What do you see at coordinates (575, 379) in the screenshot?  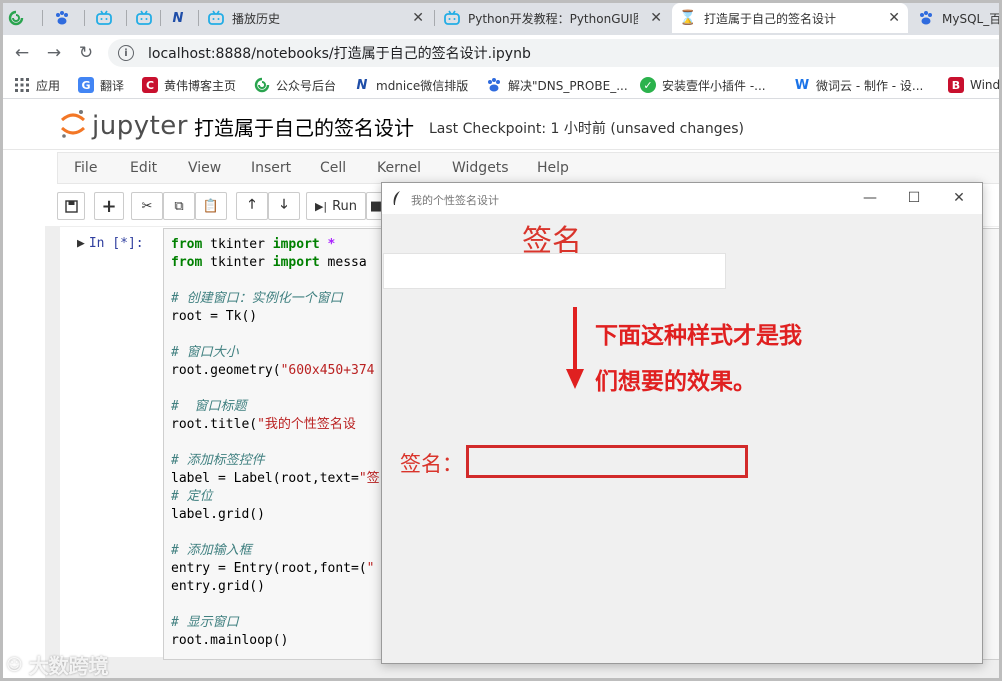 I see `arrow-down-icon` at bounding box center [575, 379].